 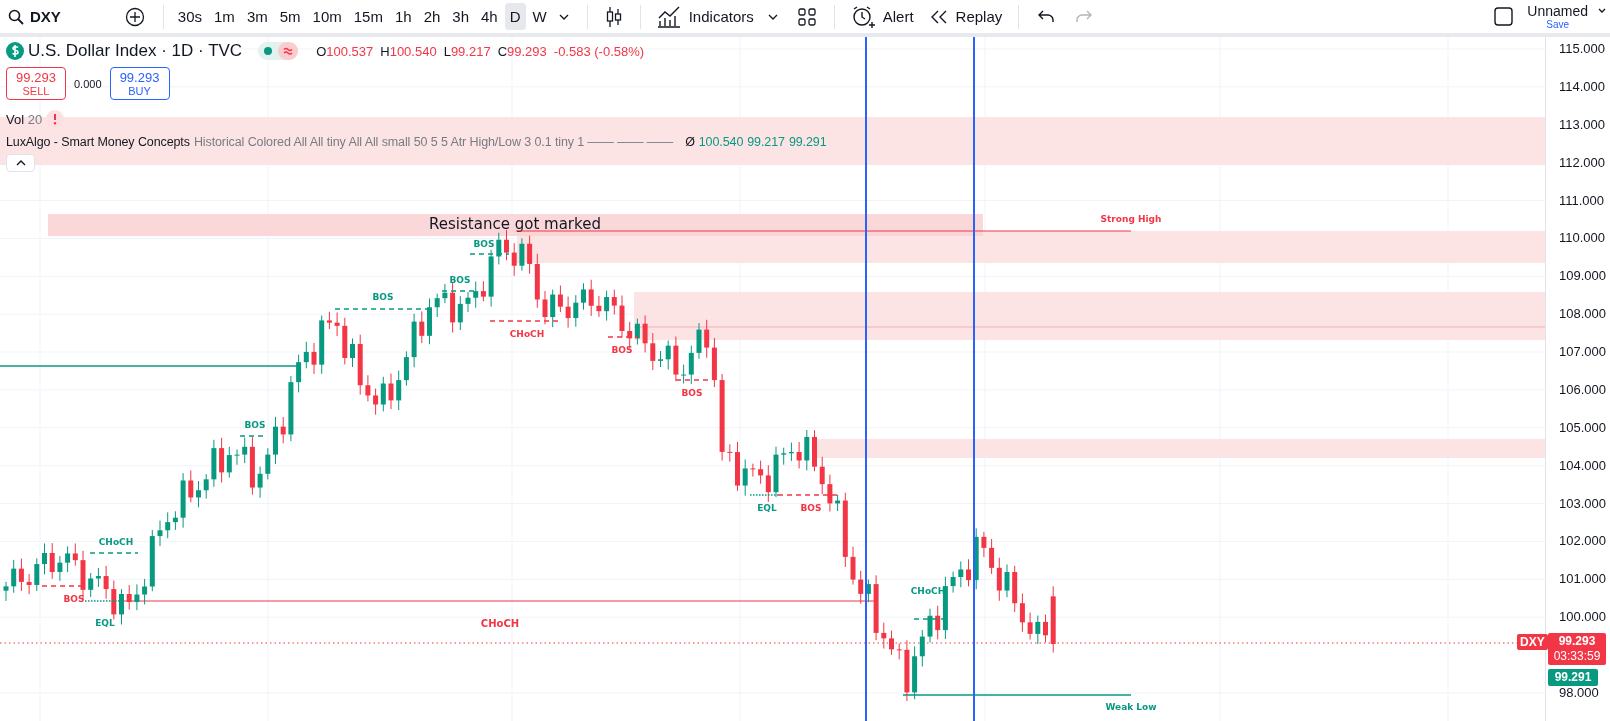 I want to click on price-tick: 111.000, so click(x=1582, y=200).